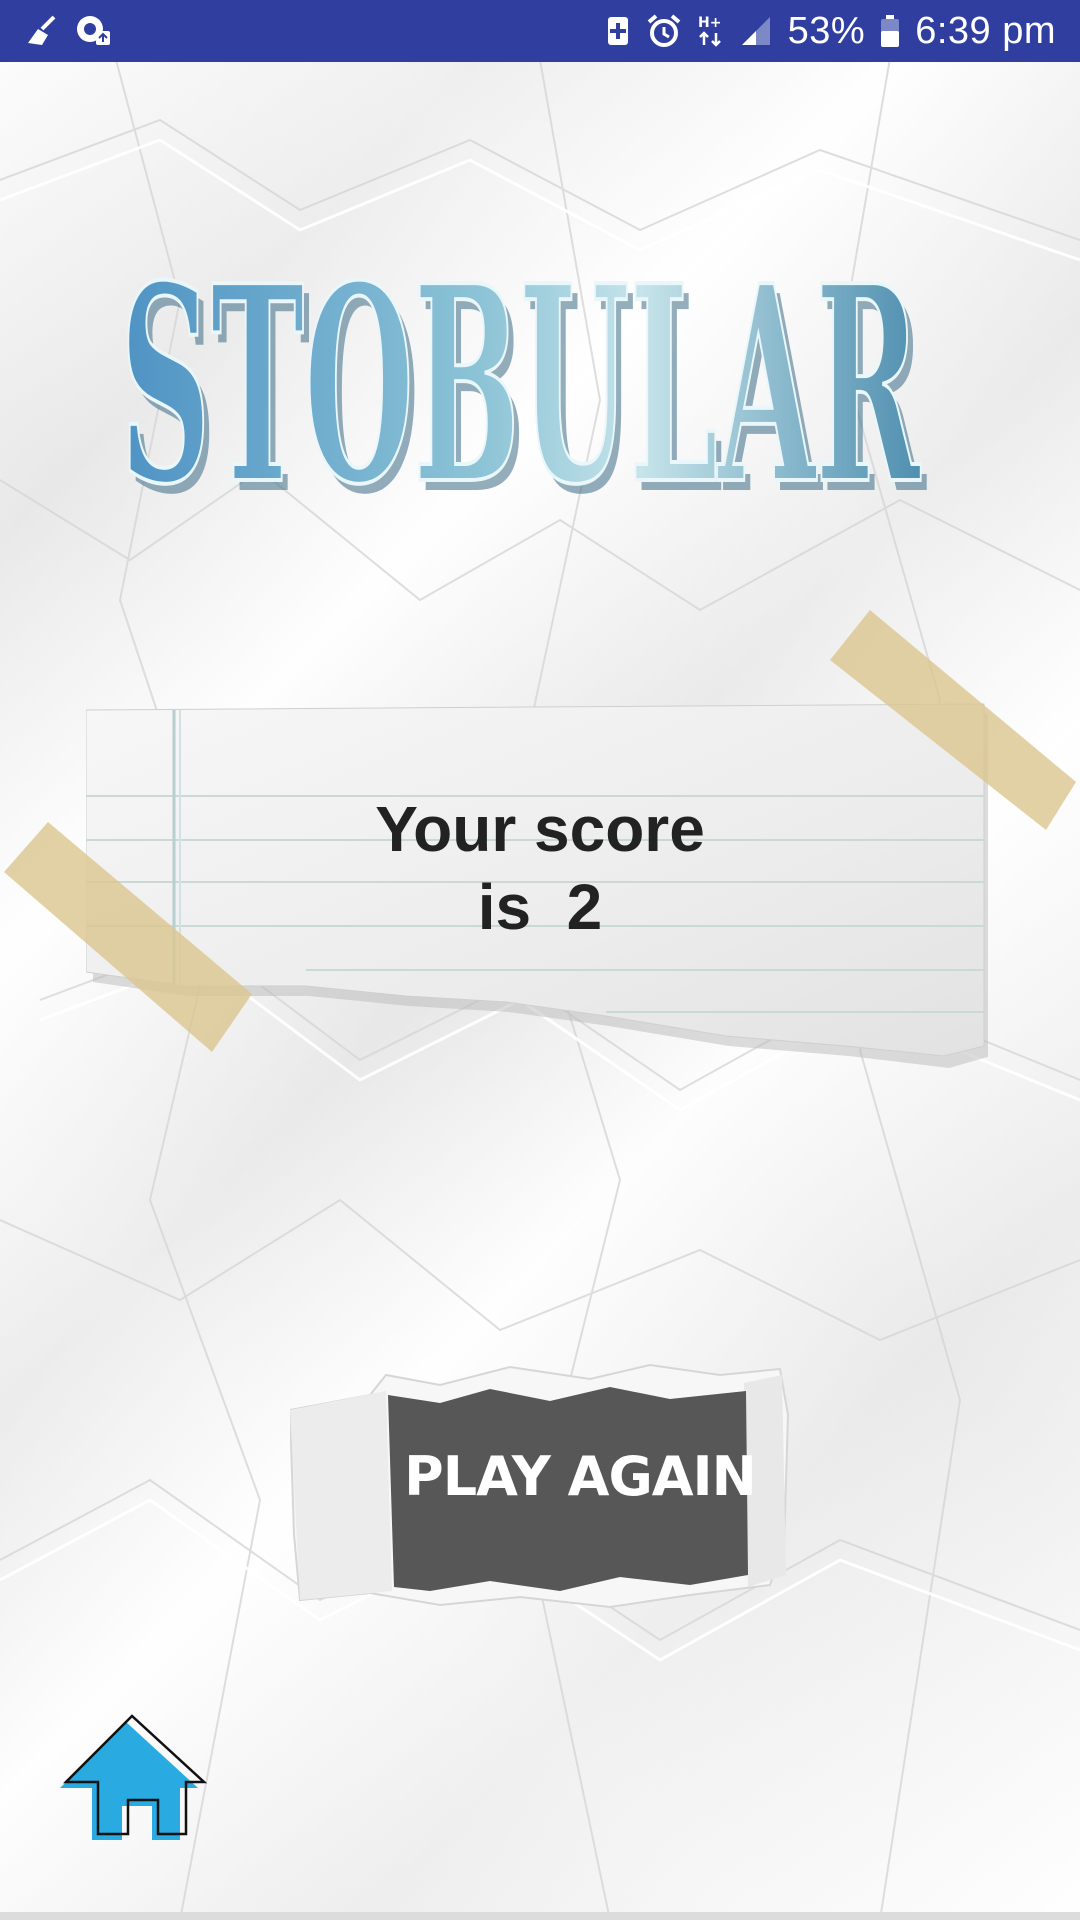 This screenshot has height=1920, width=1080. What do you see at coordinates (826, 30) in the screenshot?
I see `battery-percent: 53%` at bounding box center [826, 30].